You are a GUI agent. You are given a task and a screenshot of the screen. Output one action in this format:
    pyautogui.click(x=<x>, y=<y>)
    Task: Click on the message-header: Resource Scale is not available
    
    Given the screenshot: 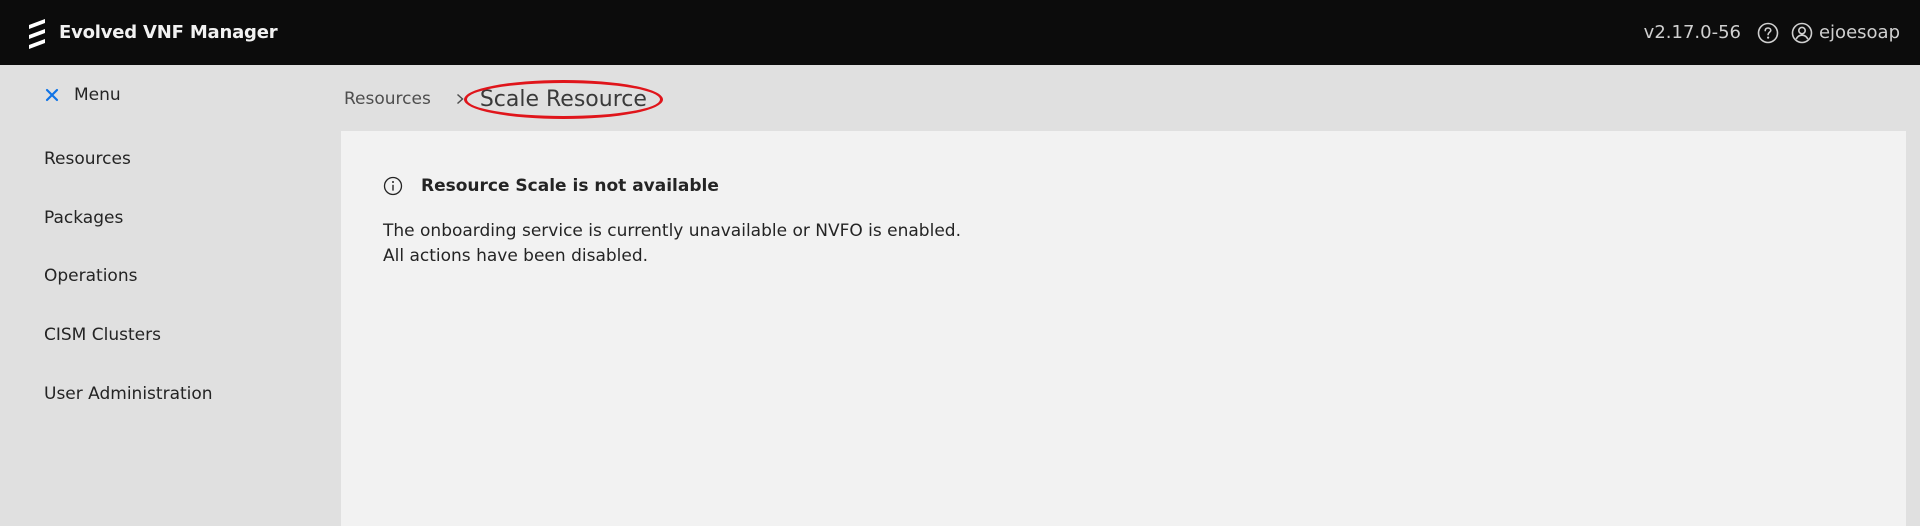 What is the action you would take?
    pyautogui.click(x=551, y=186)
    